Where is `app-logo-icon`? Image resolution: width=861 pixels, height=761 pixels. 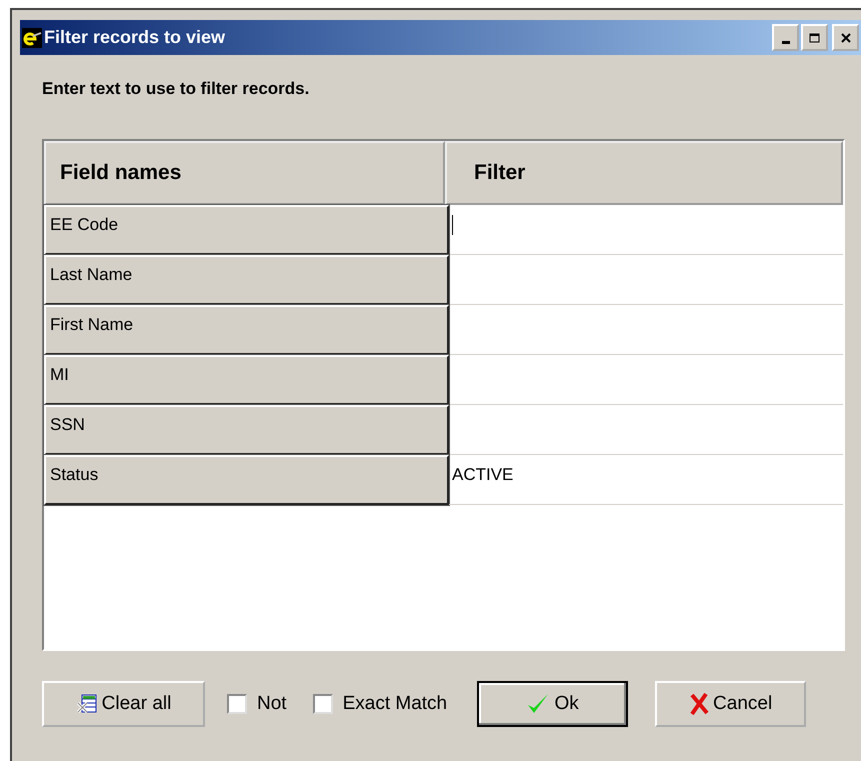
app-logo-icon is located at coordinates (32, 38).